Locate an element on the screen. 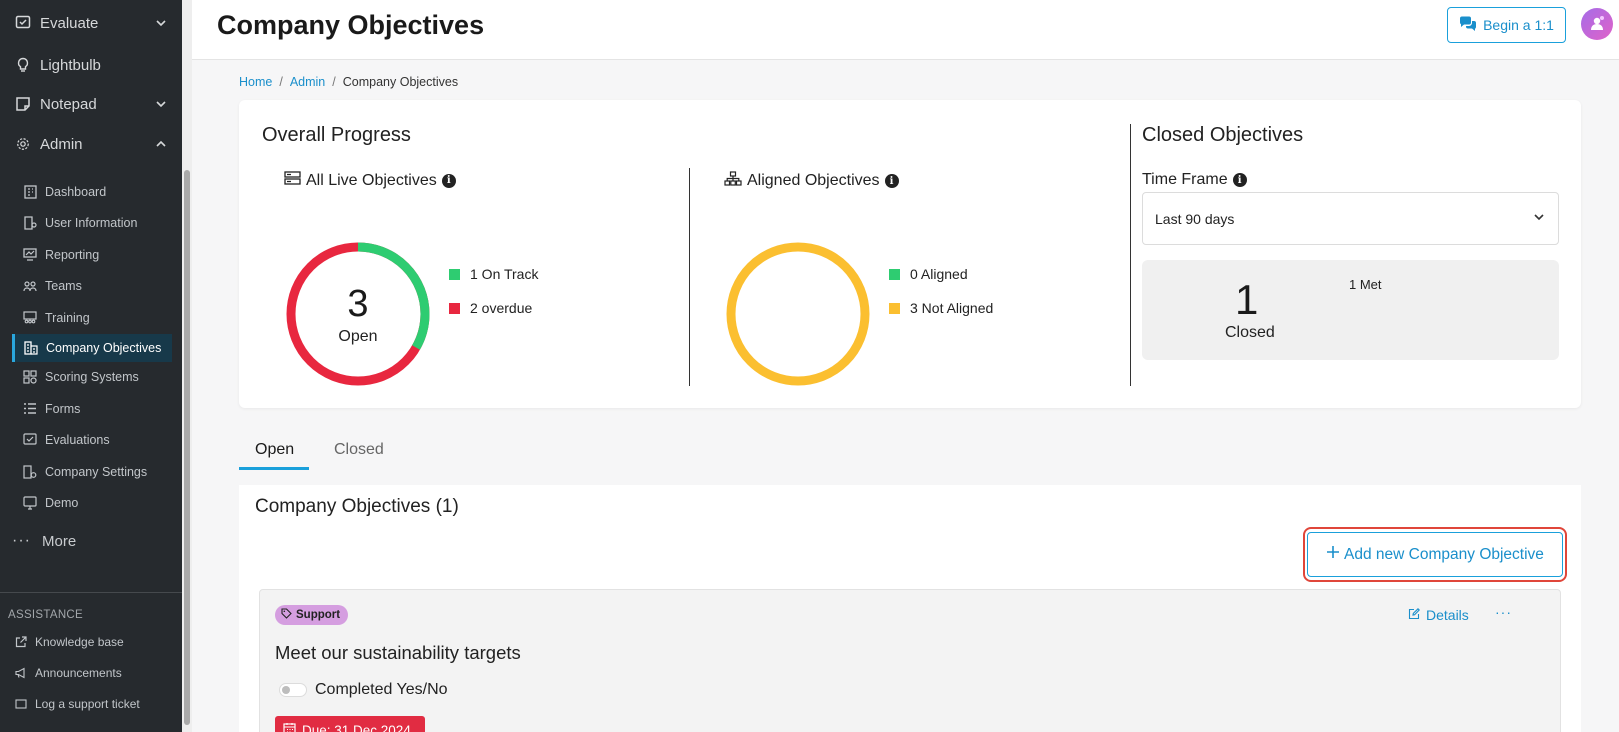 The height and width of the screenshot is (732, 1619). sidebar-item-demo: Demo is located at coordinates (91, 504).